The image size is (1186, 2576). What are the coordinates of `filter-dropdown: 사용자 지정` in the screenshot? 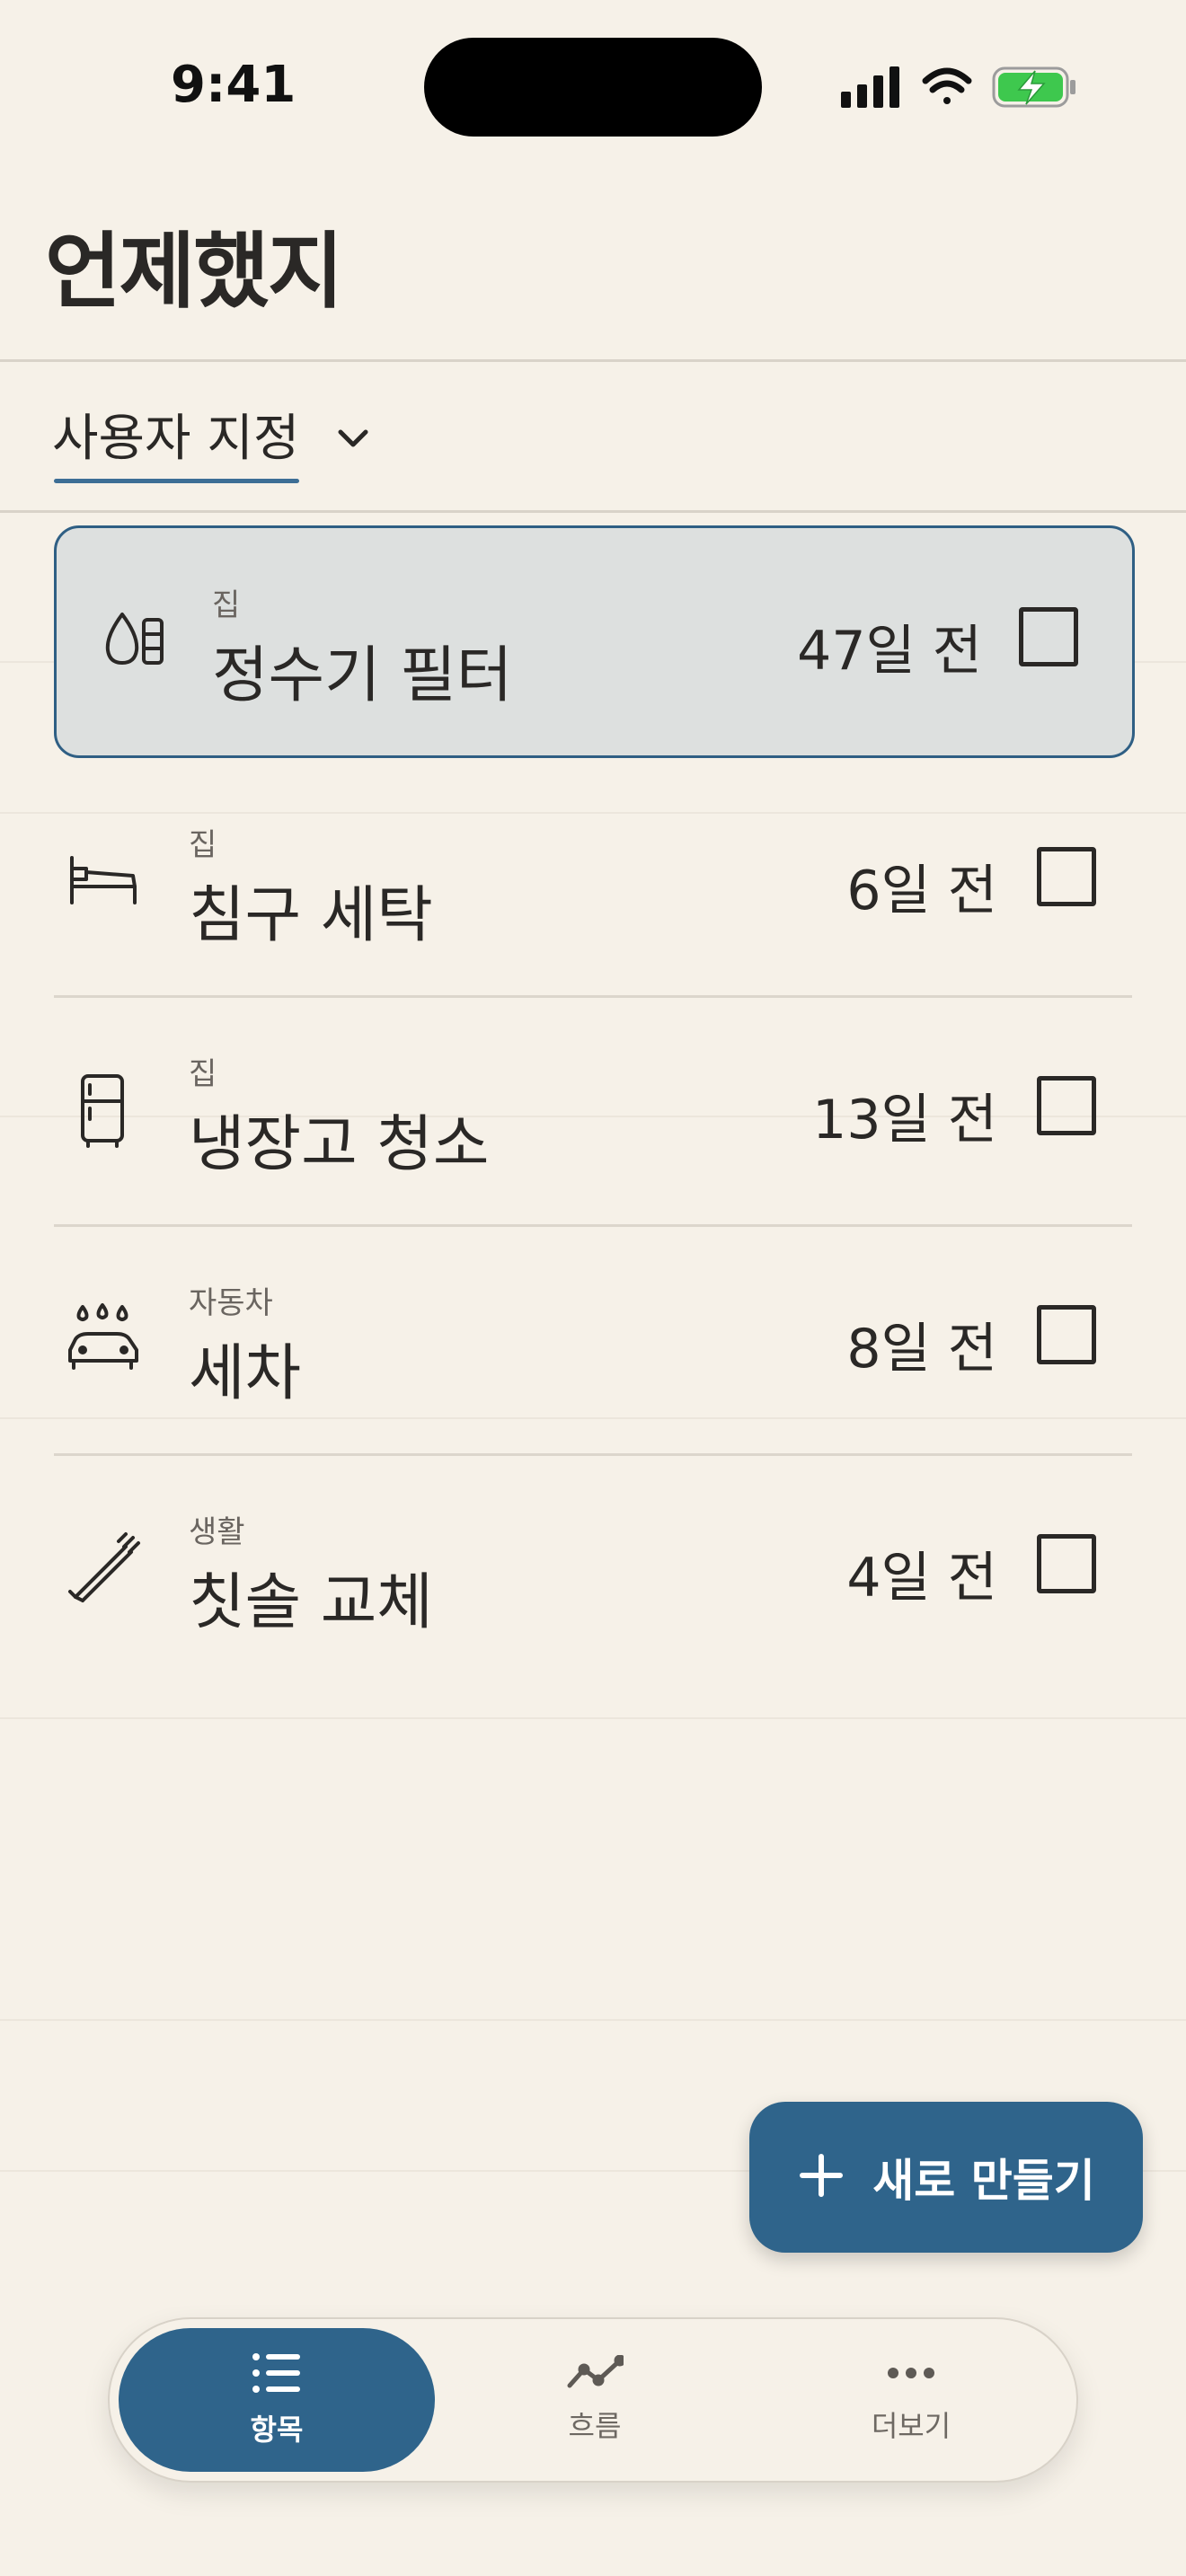 It's located at (211, 440).